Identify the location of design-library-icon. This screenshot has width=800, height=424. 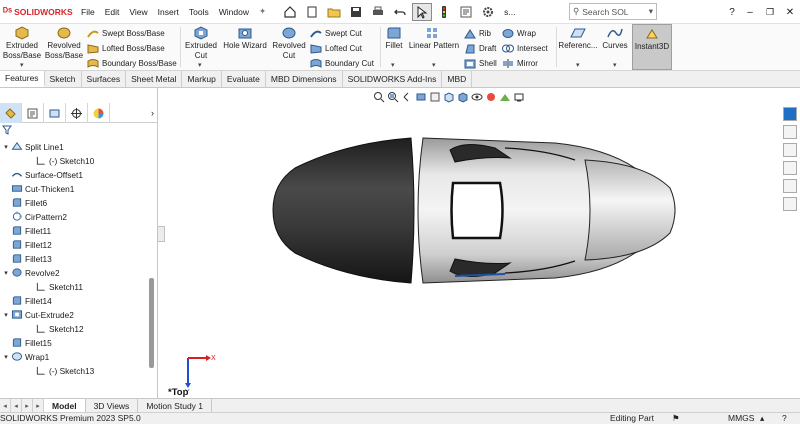
(790, 132).